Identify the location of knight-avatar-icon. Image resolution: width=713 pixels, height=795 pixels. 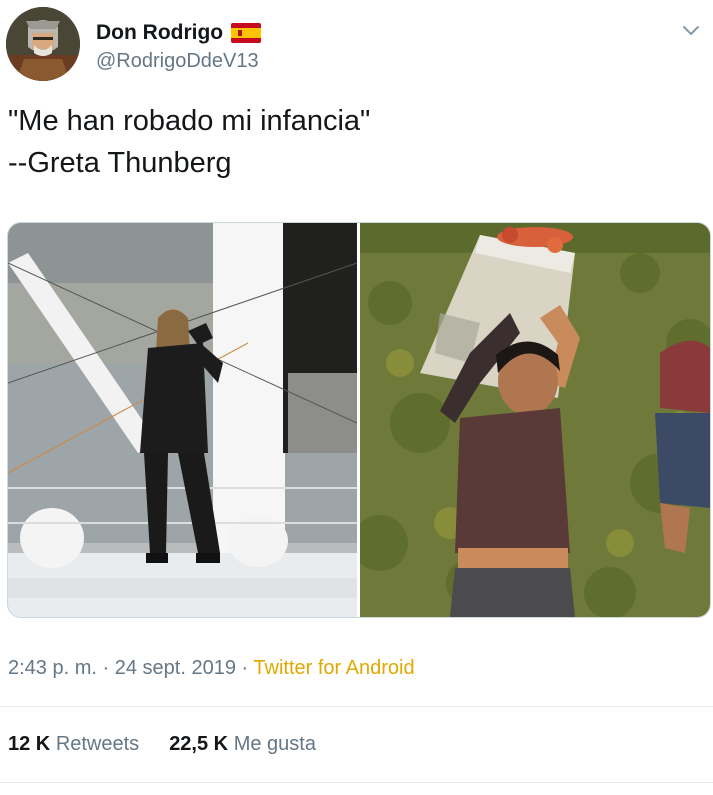
(43, 44).